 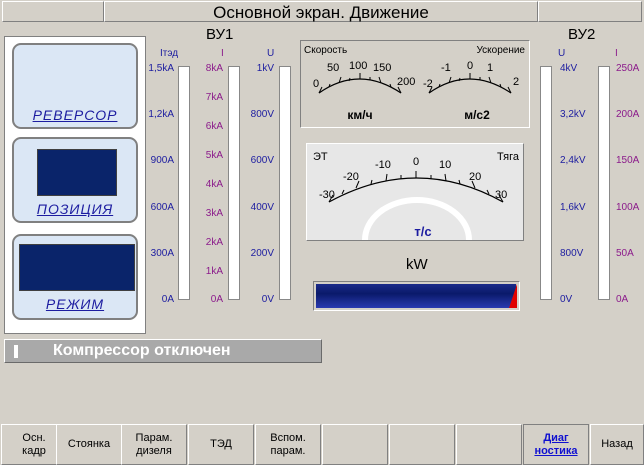 What do you see at coordinates (75, 277) in the screenshot?
I see `mode-button: РЕЖИМ` at bounding box center [75, 277].